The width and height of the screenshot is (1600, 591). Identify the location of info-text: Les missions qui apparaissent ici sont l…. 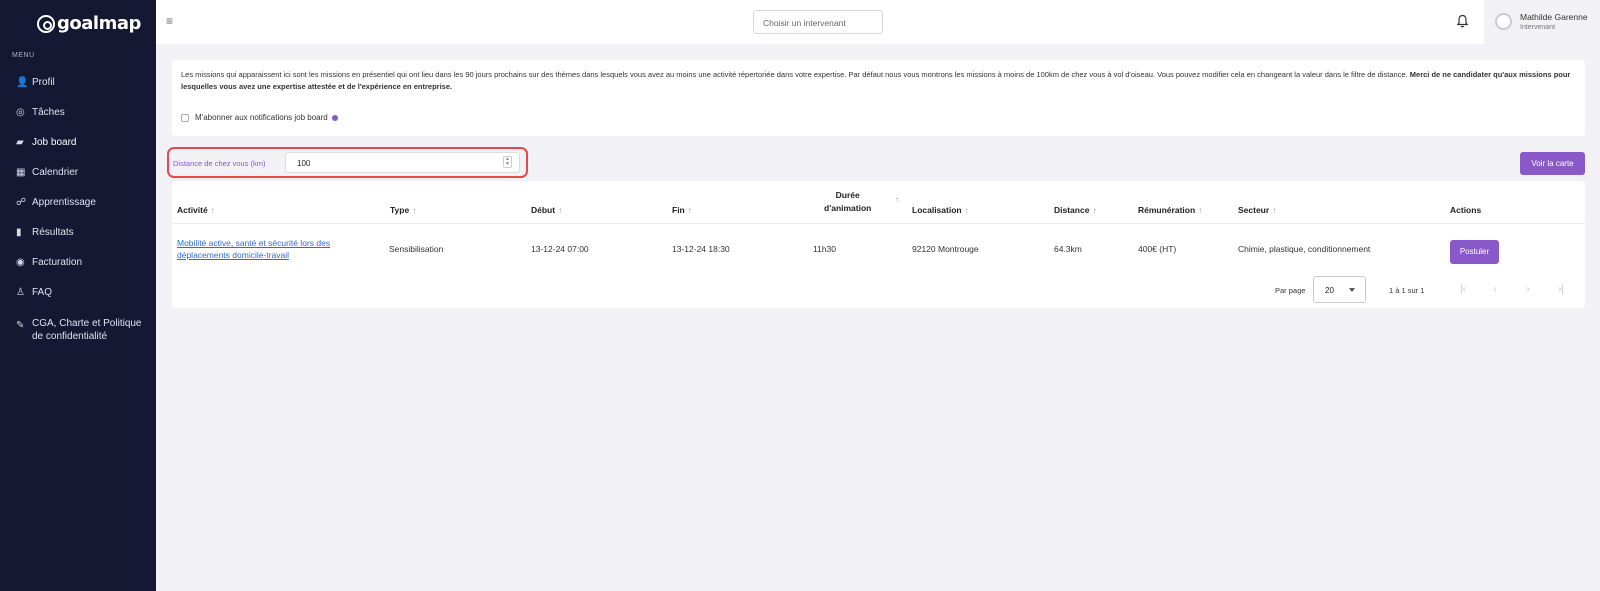
(878, 81).